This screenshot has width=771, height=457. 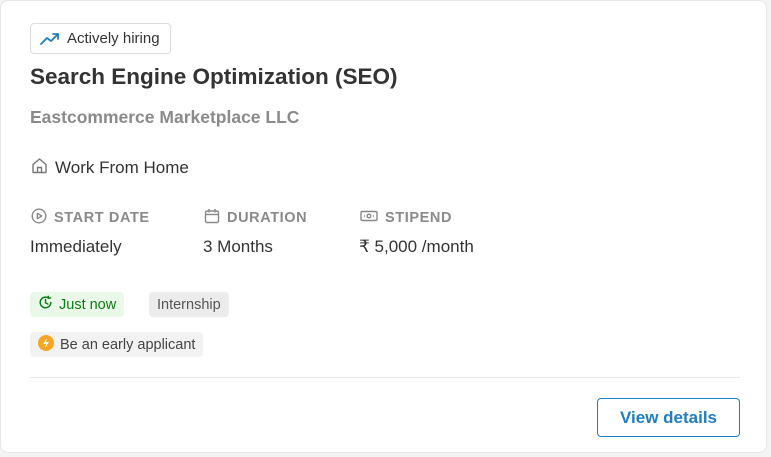 I want to click on early-applicant-text: Be an early applicant, so click(x=128, y=344).